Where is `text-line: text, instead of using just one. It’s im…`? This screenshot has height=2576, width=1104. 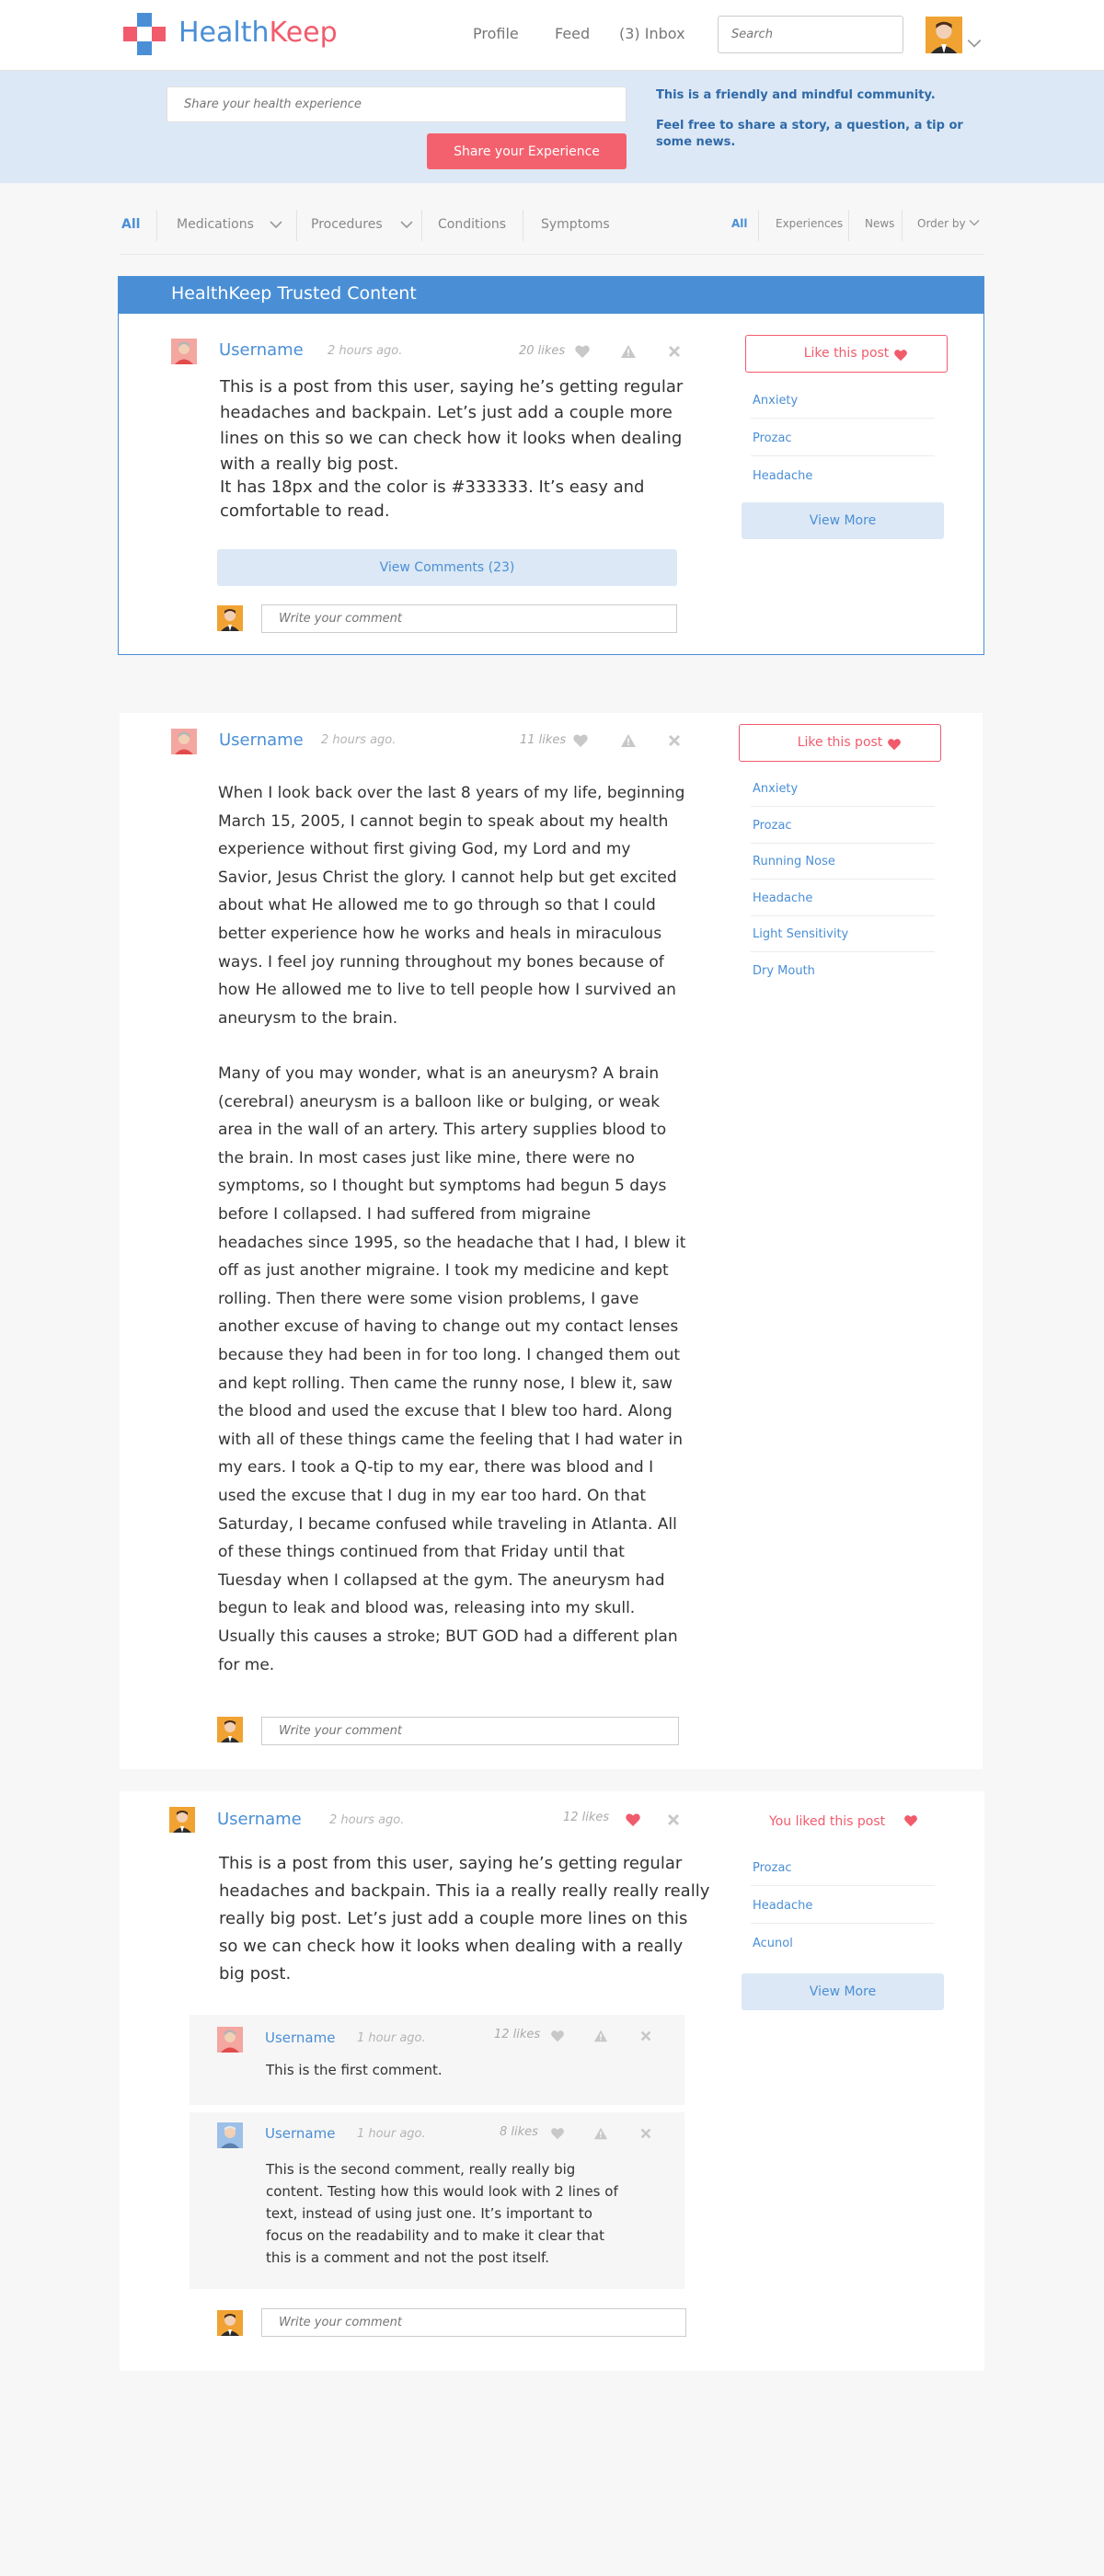 text-line: text, instead of using just one. It’s im… is located at coordinates (429, 2213).